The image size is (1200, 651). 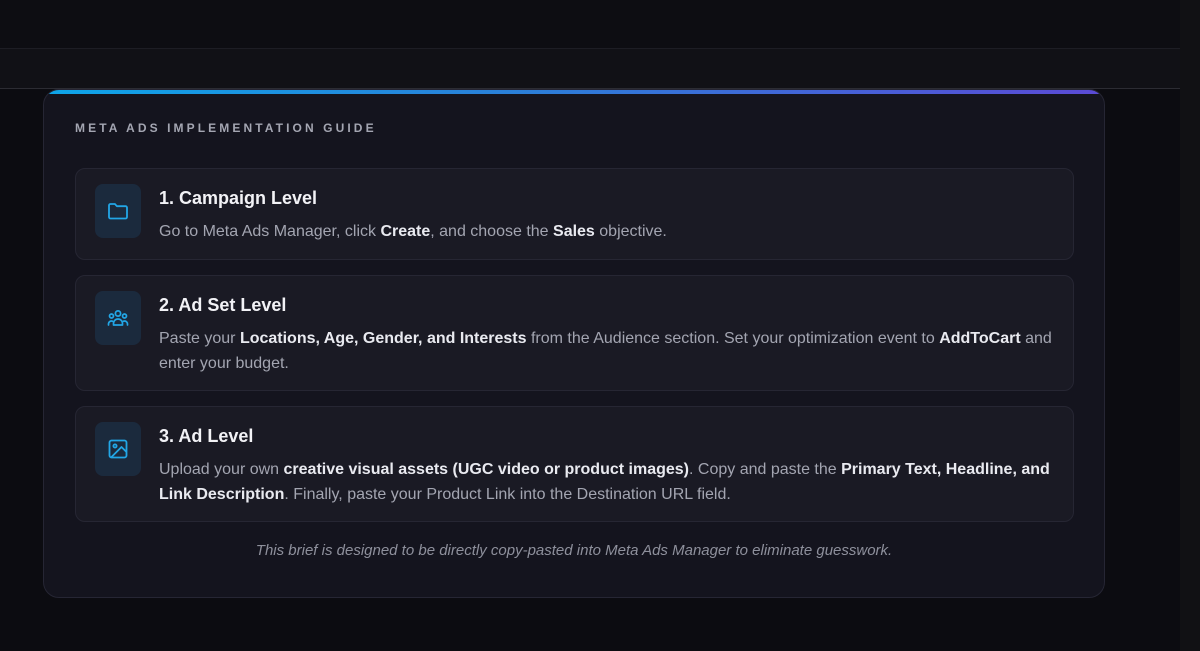 I want to click on guide-heading: META ADS IMPLEMENTATION GUIDE, so click(x=226, y=128).